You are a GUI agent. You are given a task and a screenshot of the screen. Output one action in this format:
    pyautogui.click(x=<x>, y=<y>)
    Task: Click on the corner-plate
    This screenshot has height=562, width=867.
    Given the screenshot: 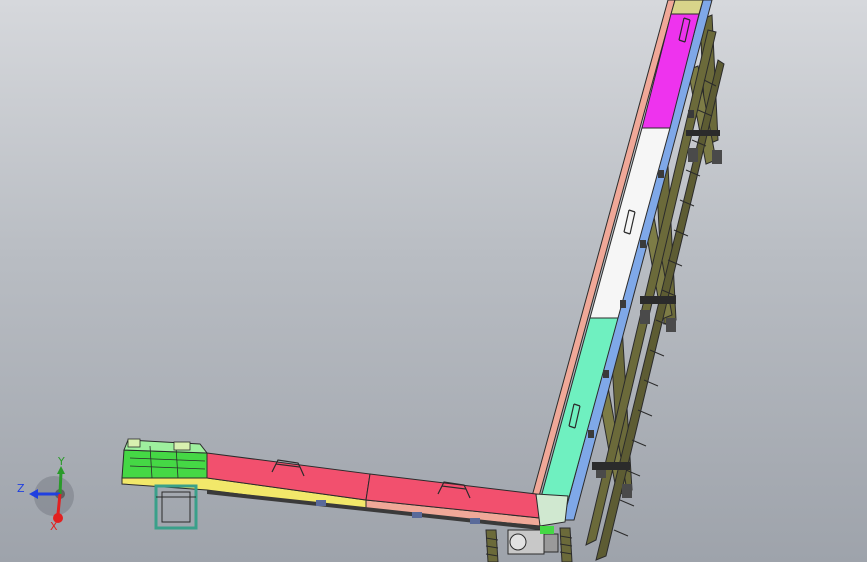 What is the action you would take?
    pyautogui.click(x=552, y=510)
    